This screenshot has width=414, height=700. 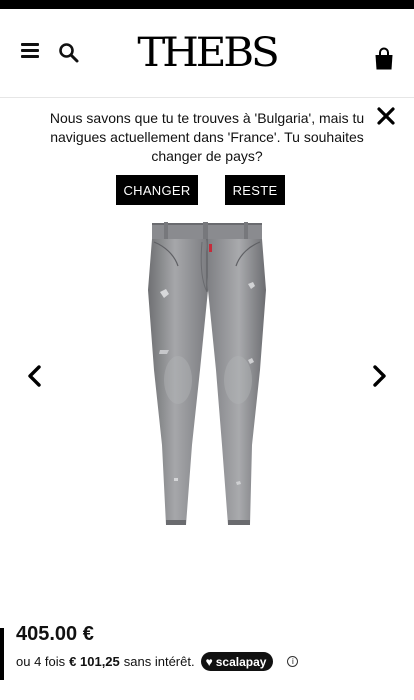 What do you see at coordinates (379, 376) in the screenshot?
I see `chevron-right-icon` at bounding box center [379, 376].